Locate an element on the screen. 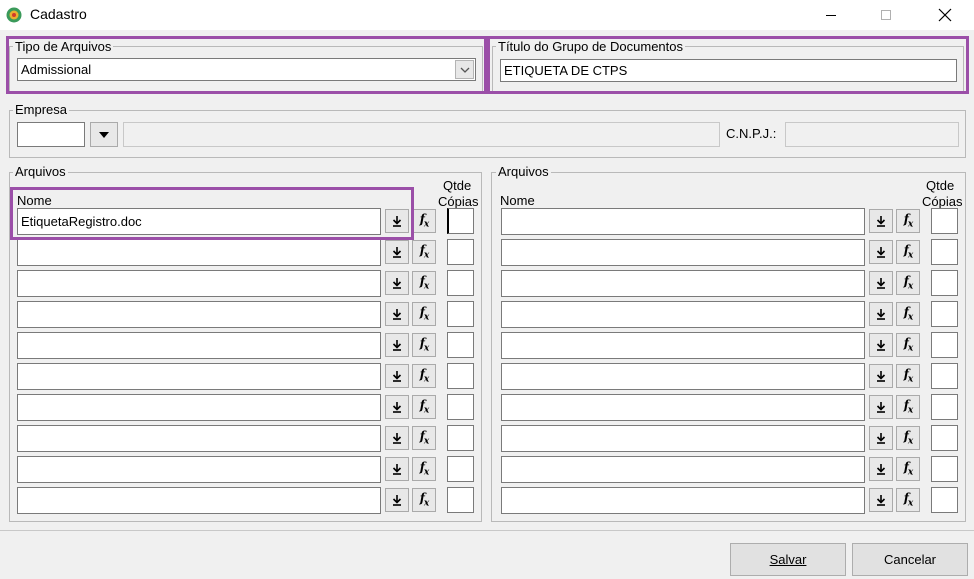  close-button is located at coordinates (945, 15).